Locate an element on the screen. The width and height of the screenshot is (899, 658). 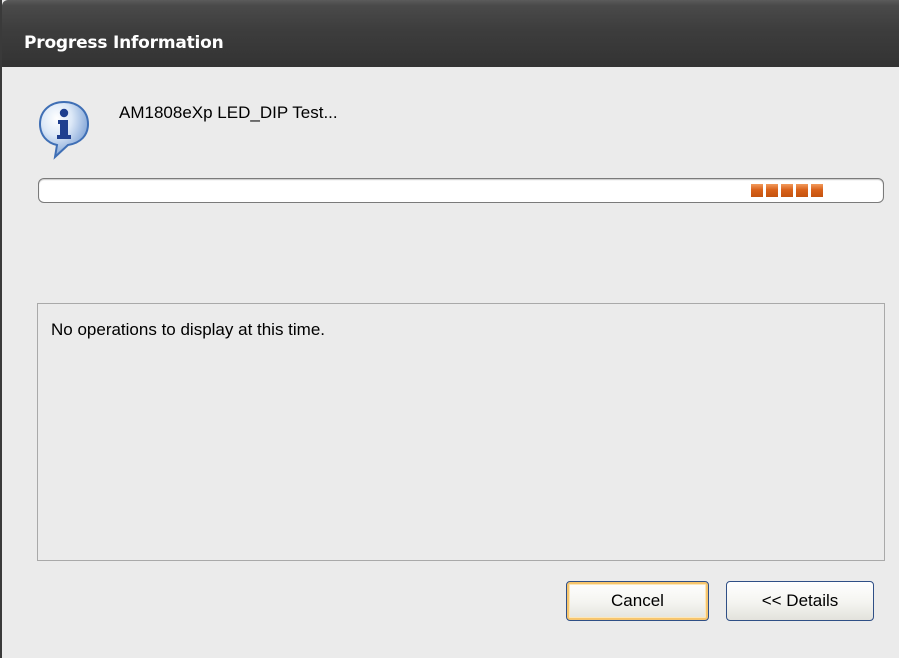
info-icon is located at coordinates (64, 130).